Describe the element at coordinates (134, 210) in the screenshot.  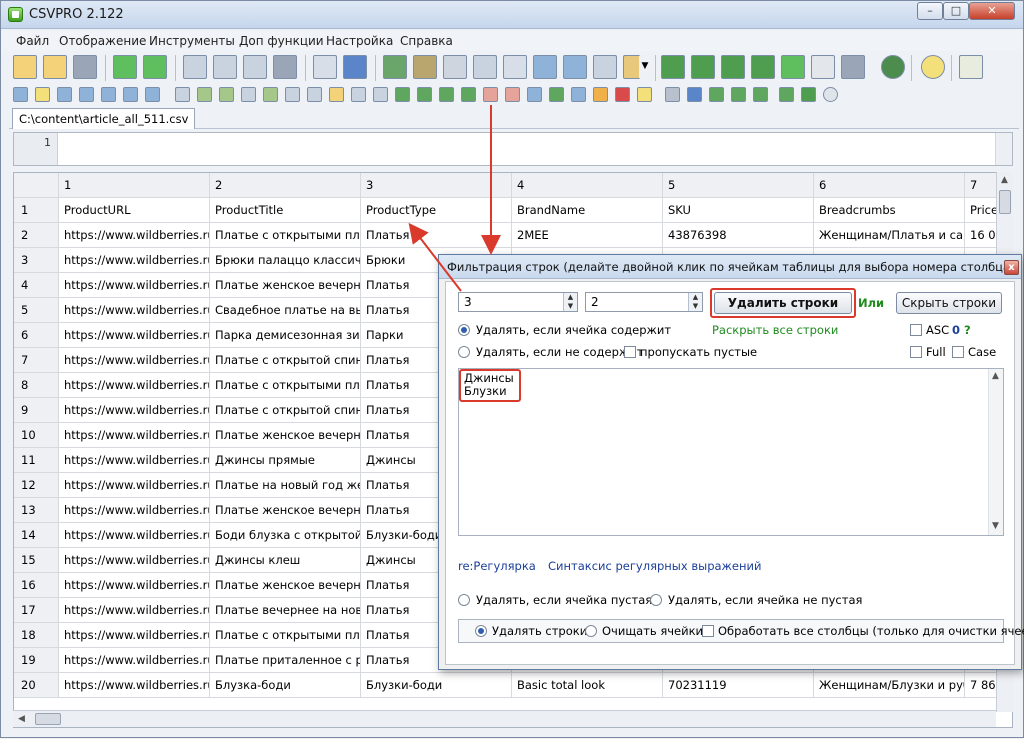
I see `grid-cell: ProductURL` at that location.